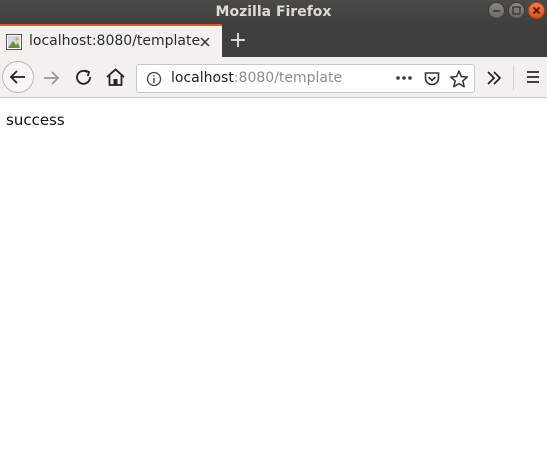 This screenshot has width=547, height=449. I want to click on minimize-icon, so click(496, 11).